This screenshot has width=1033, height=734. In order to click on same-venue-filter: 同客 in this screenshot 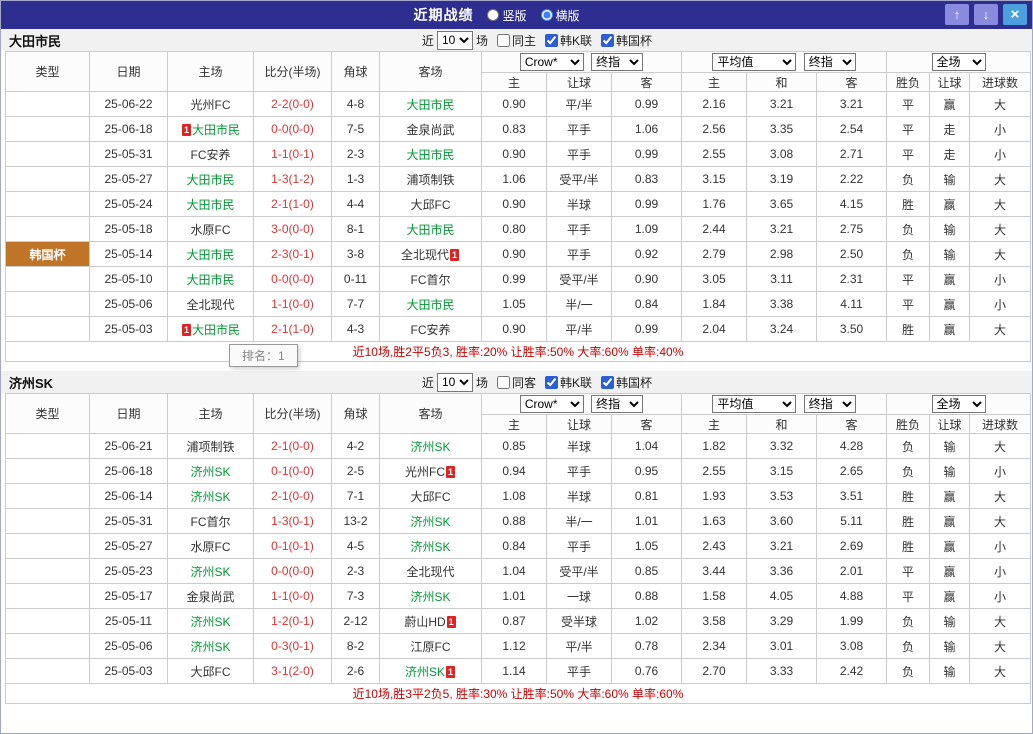, I will do `click(516, 382)`.